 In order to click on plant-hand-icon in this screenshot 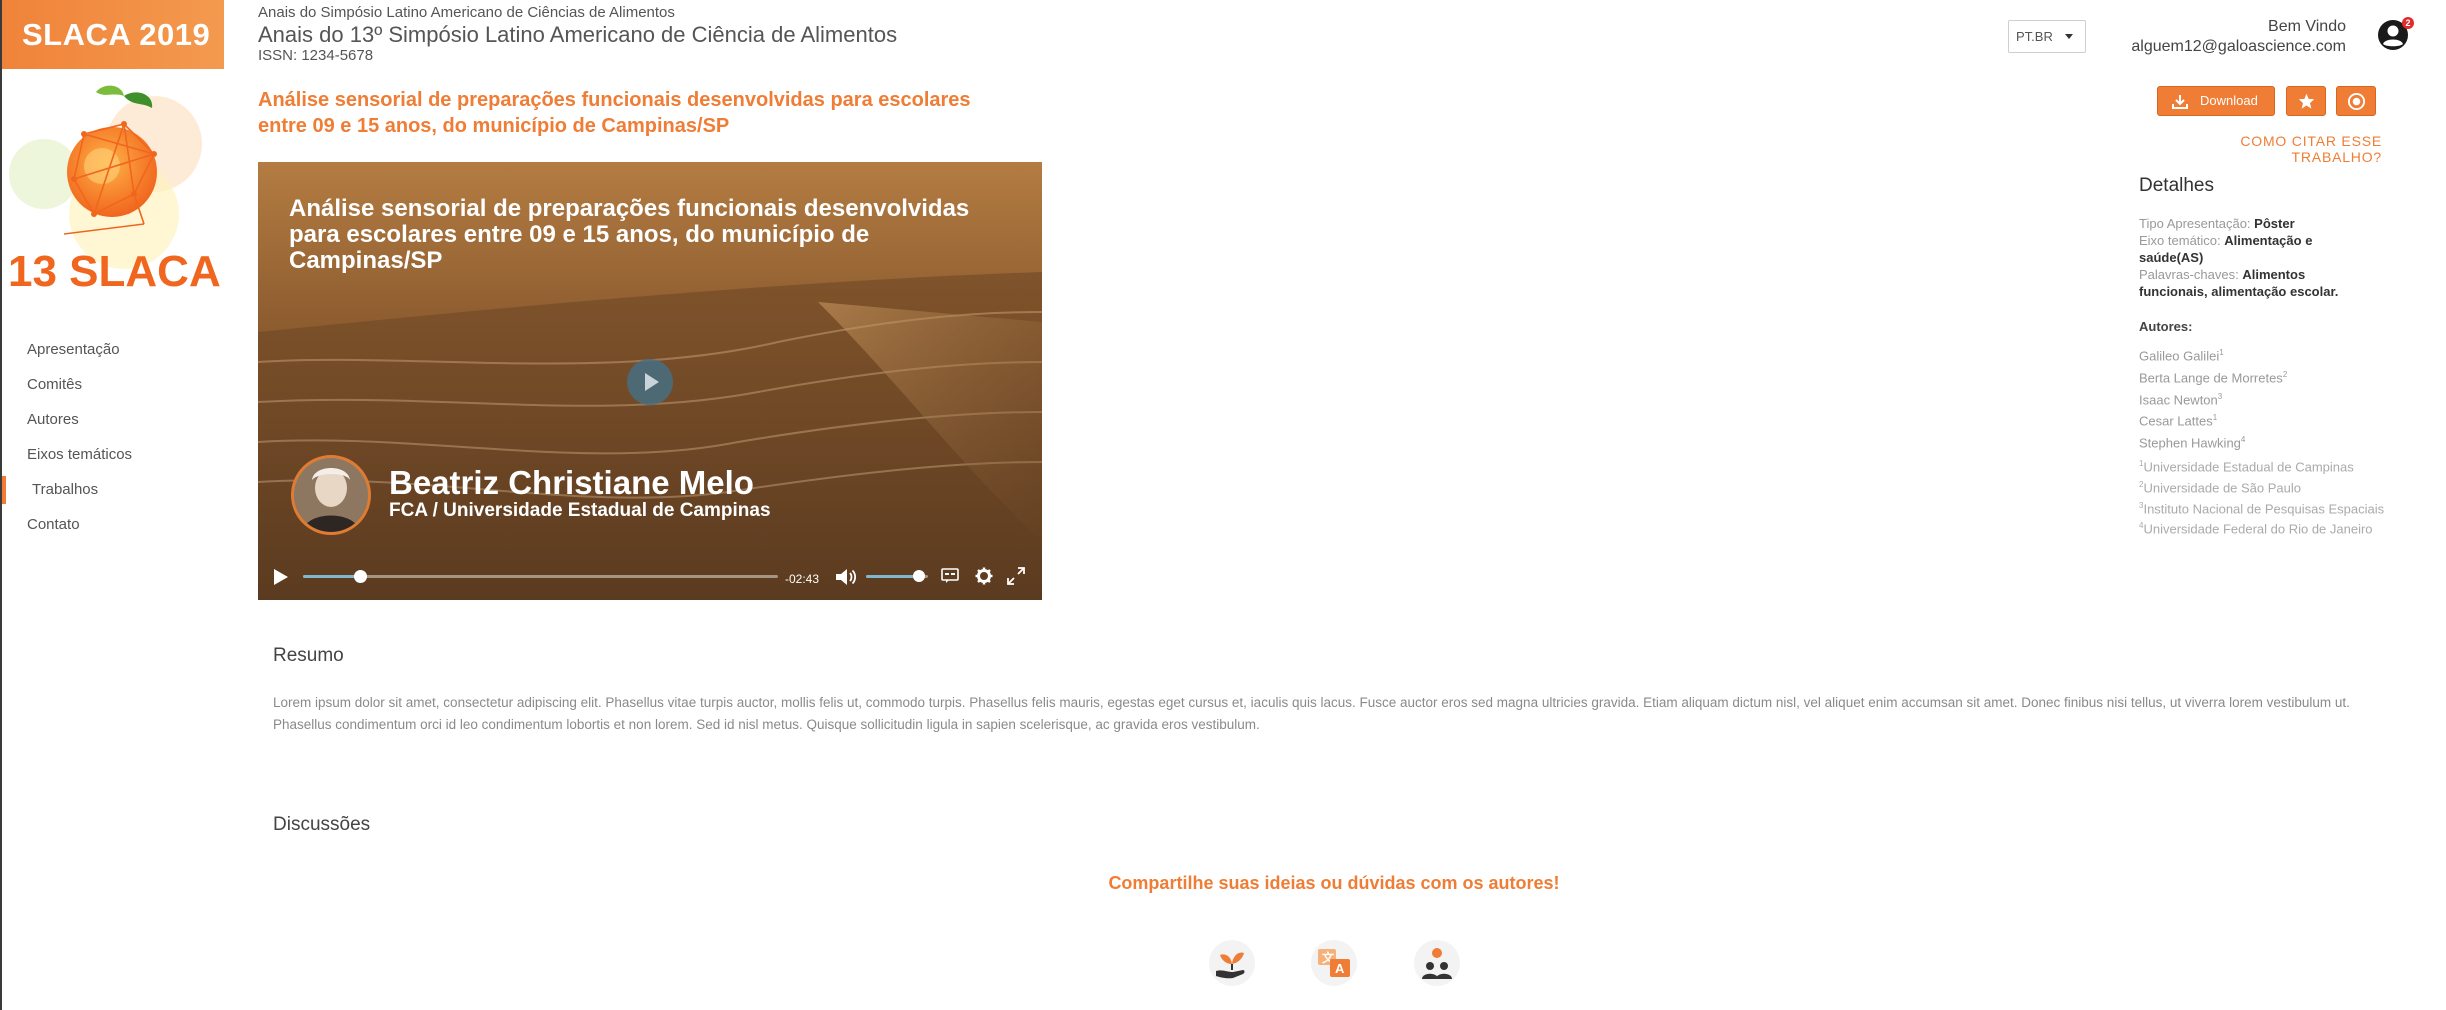, I will do `click(1232, 963)`.